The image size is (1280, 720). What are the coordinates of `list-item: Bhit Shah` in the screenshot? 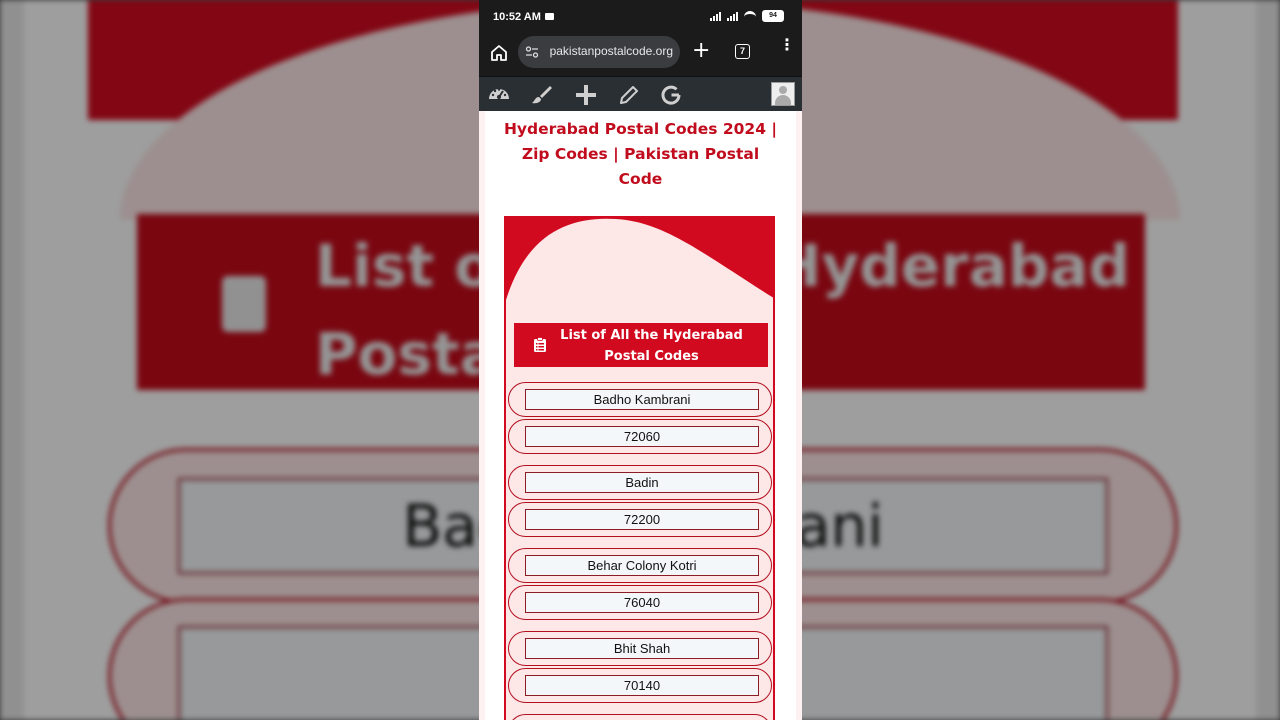 It's located at (640, 648).